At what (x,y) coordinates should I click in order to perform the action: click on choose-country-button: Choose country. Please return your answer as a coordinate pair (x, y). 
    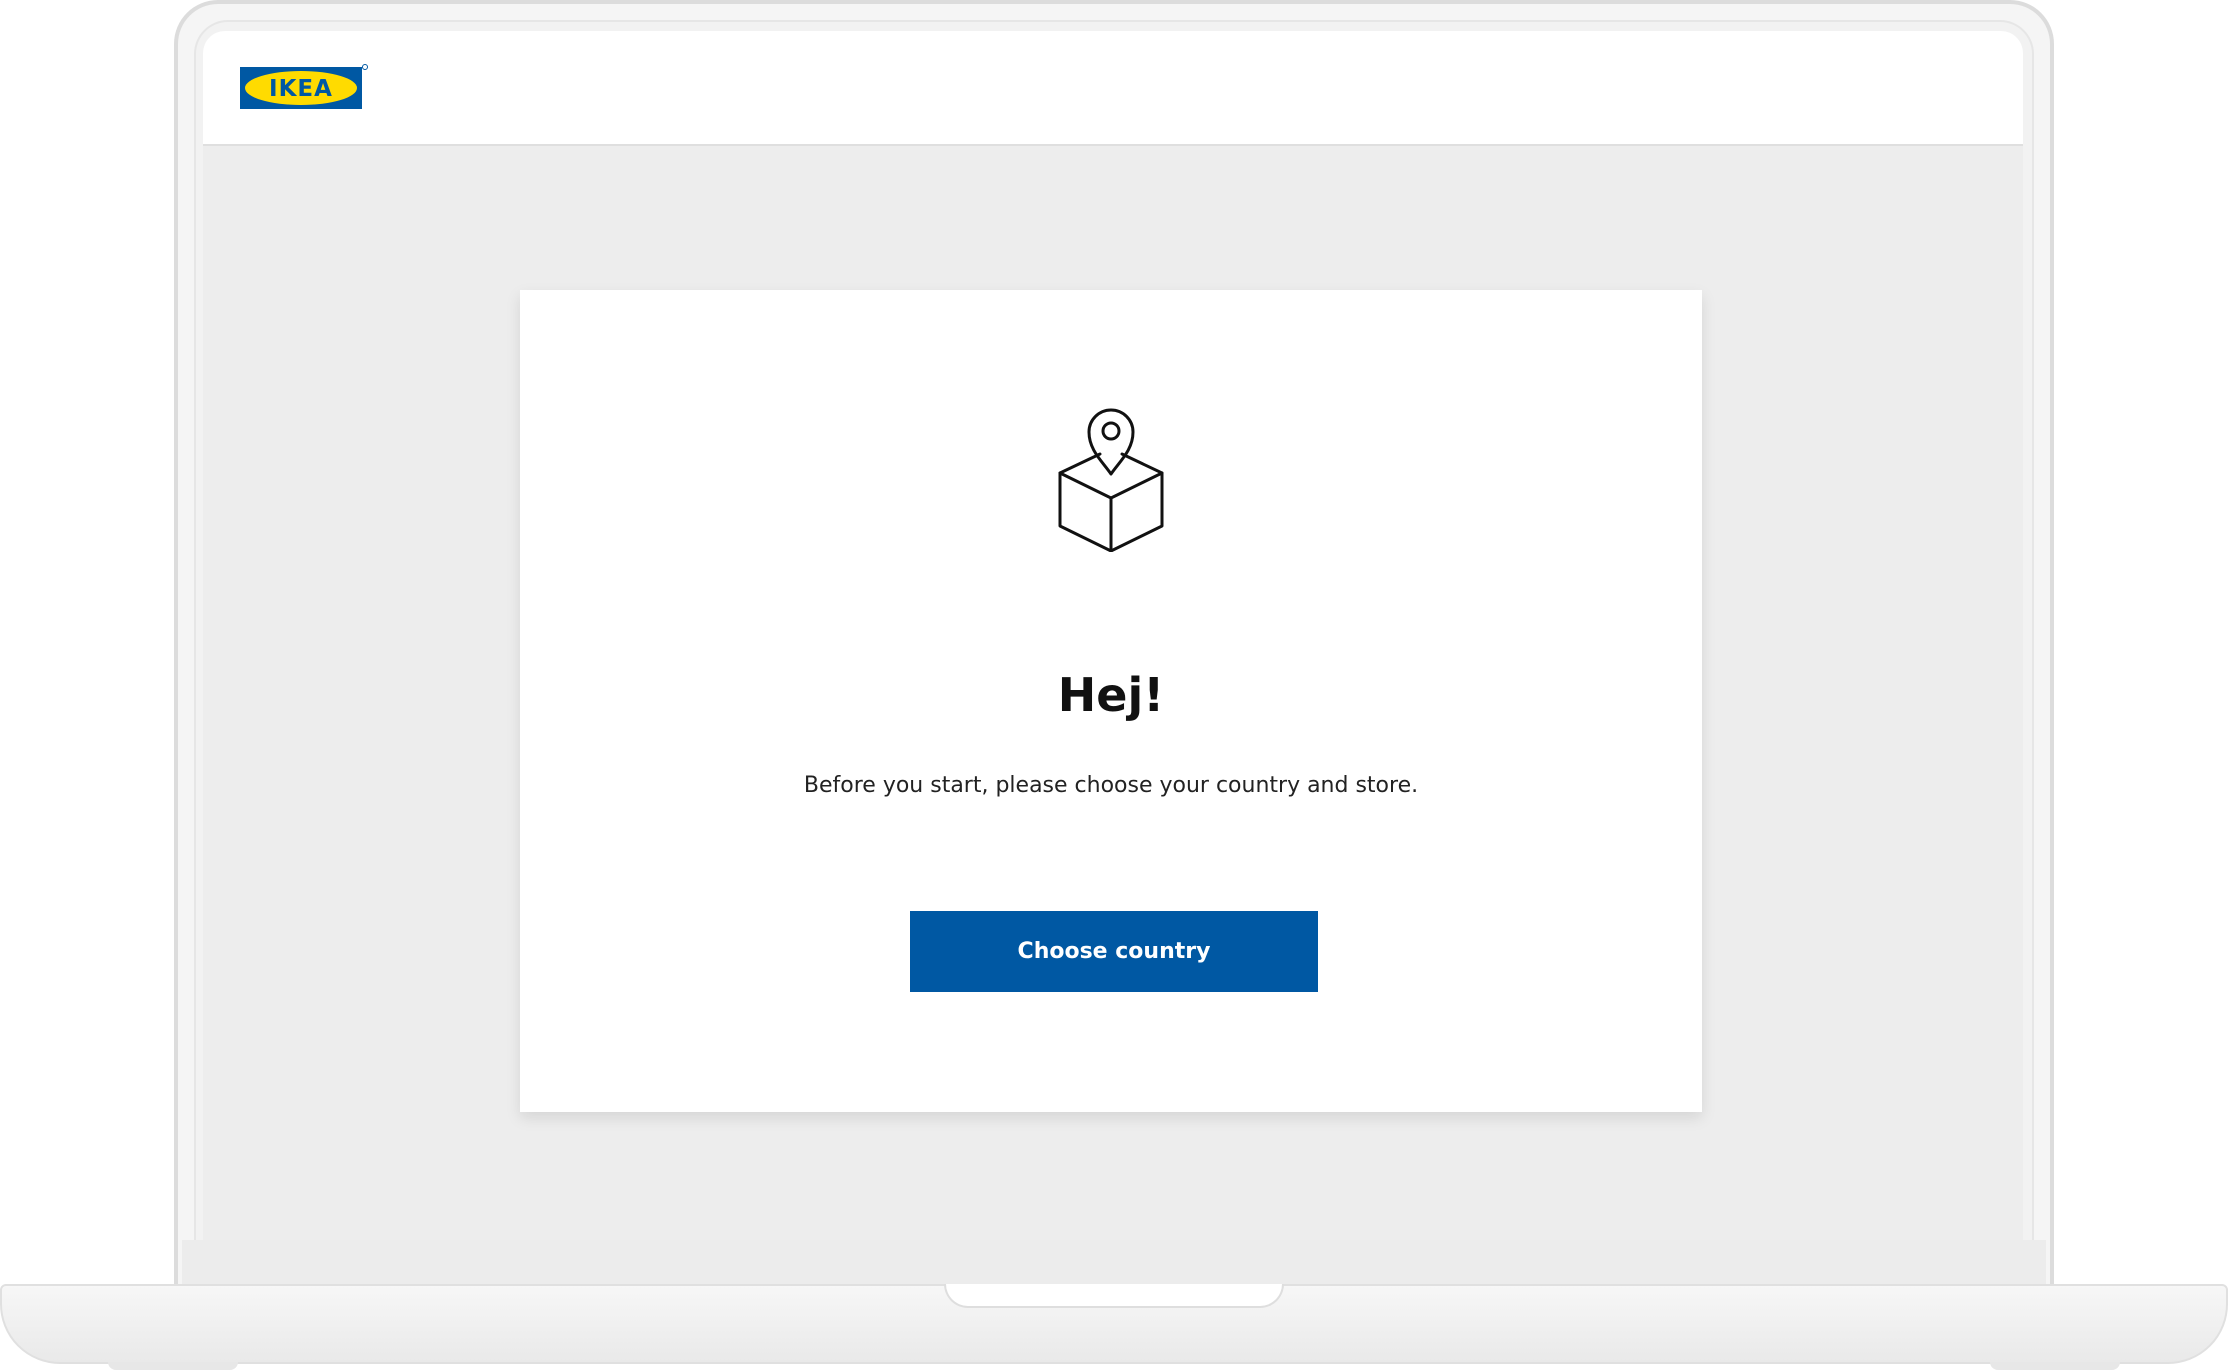
    Looking at the image, I should click on (1114, 951).